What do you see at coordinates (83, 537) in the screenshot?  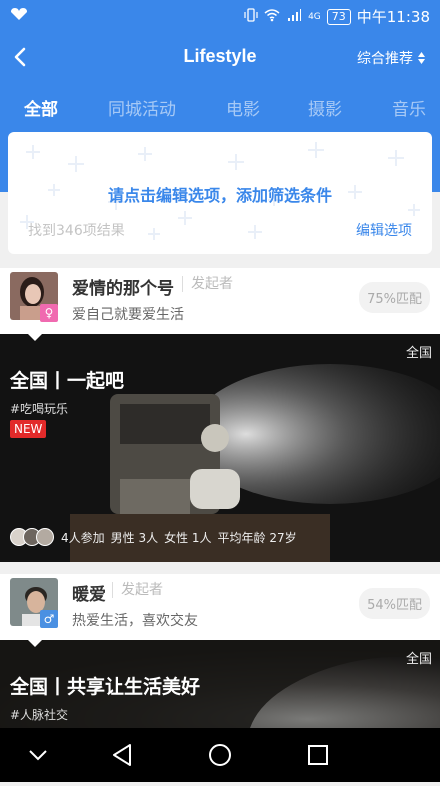 I see `participant-count: 4人参加` at bounding box center [83, 537].